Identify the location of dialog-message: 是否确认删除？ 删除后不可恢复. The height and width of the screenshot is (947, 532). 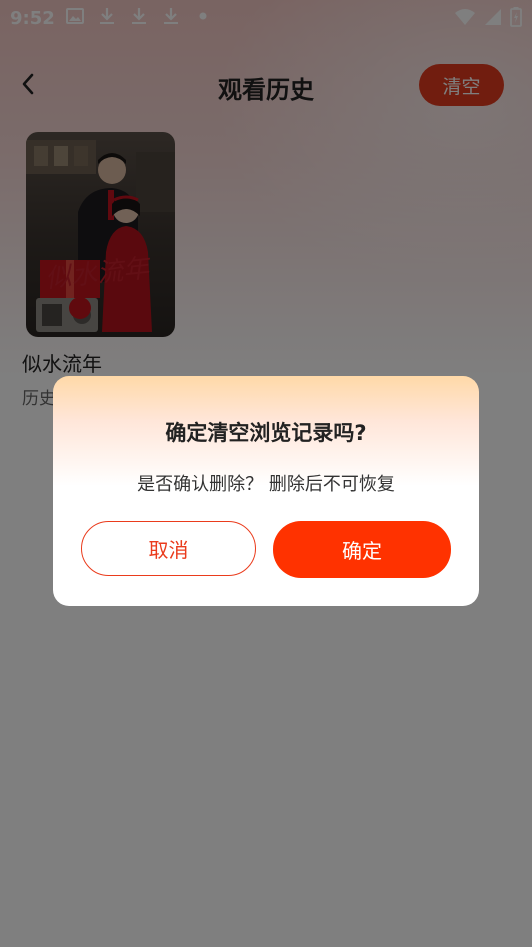
(266, 484).